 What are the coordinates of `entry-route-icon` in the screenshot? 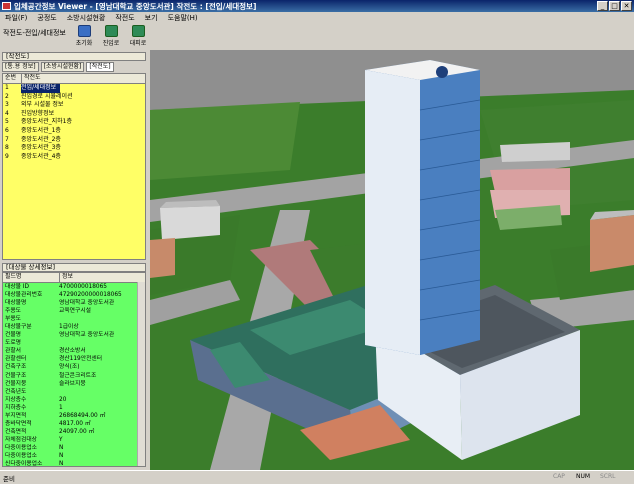 It's located at (111, 31).